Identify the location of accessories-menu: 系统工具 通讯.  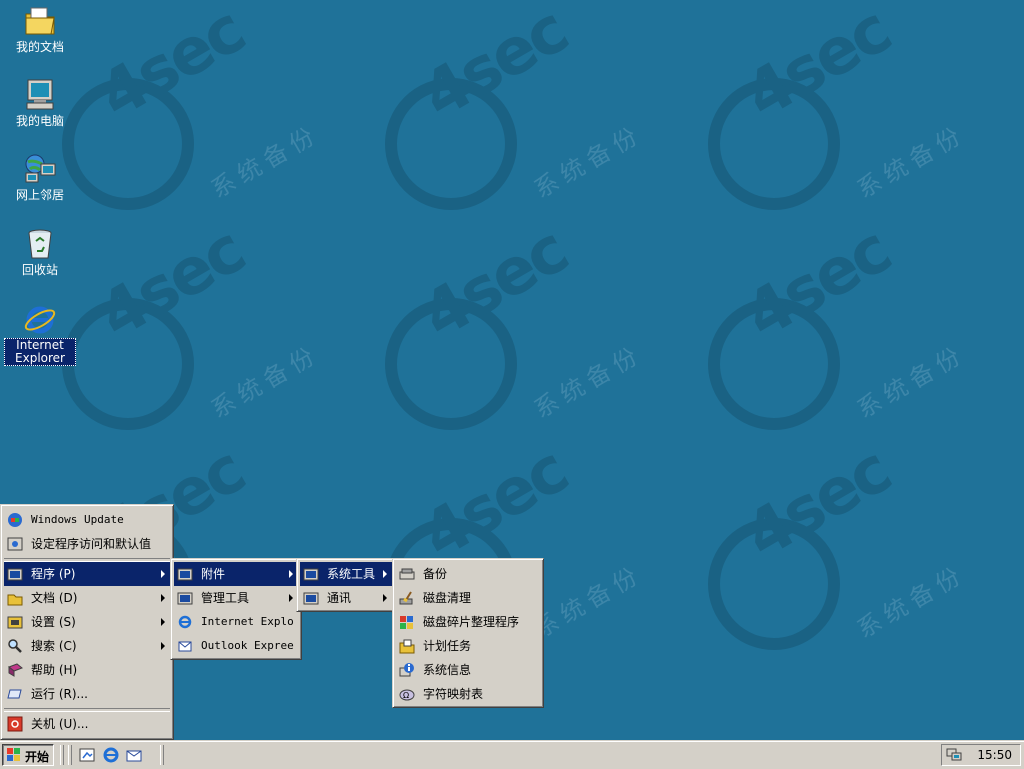
(346, 585).